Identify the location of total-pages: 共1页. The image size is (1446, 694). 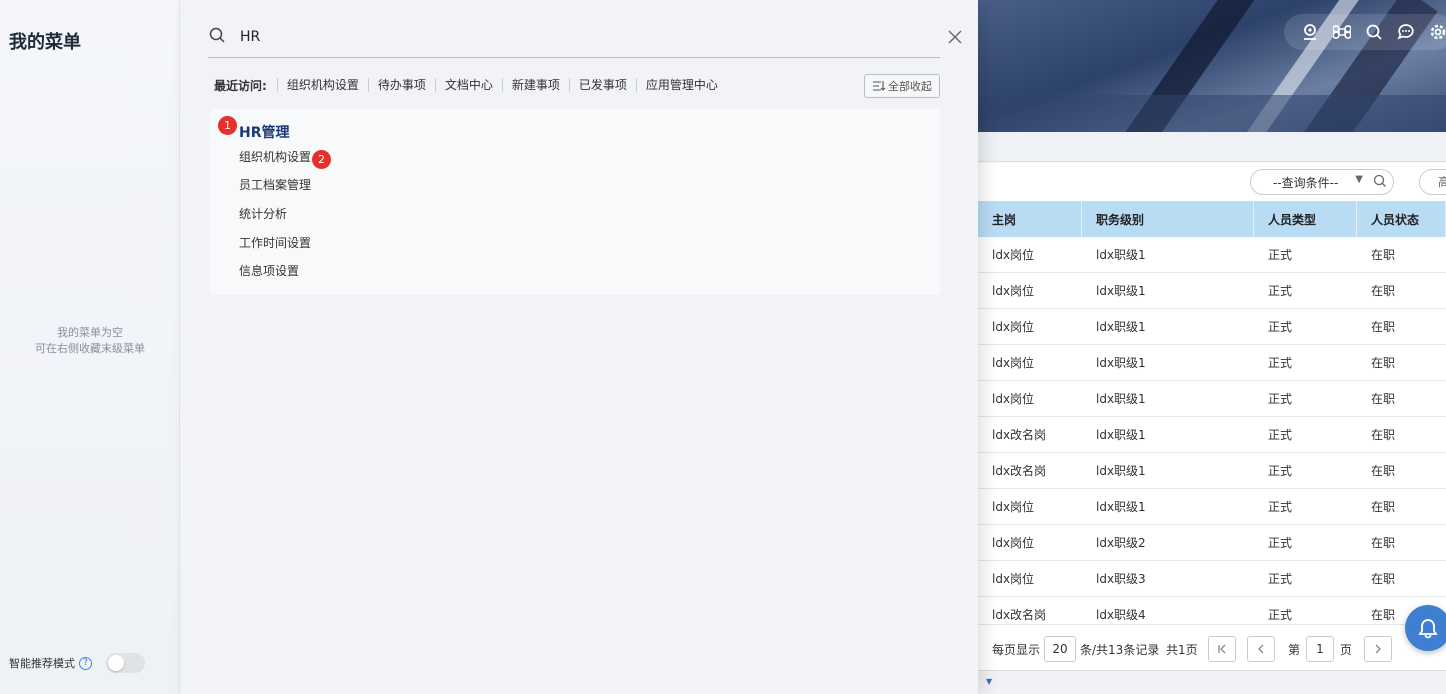
(1182, 650).